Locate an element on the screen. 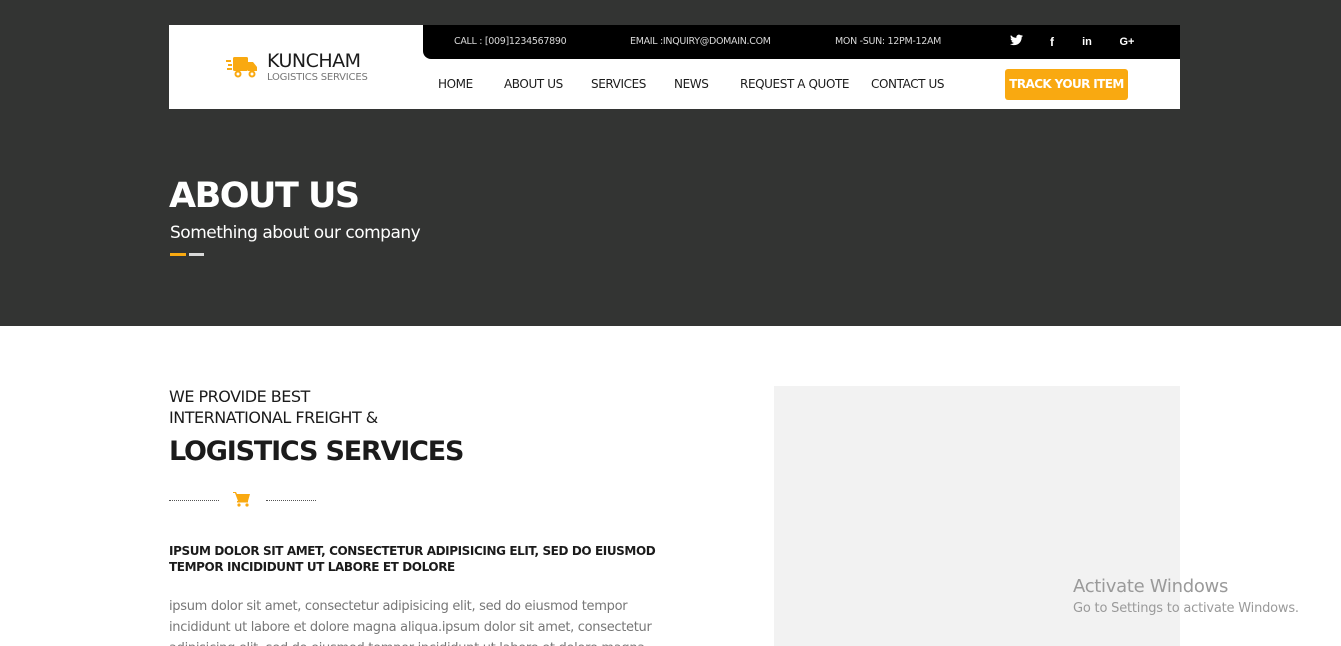  brand-tagline: LOGISTICS SERVICES is located at coordinates (317, 77).